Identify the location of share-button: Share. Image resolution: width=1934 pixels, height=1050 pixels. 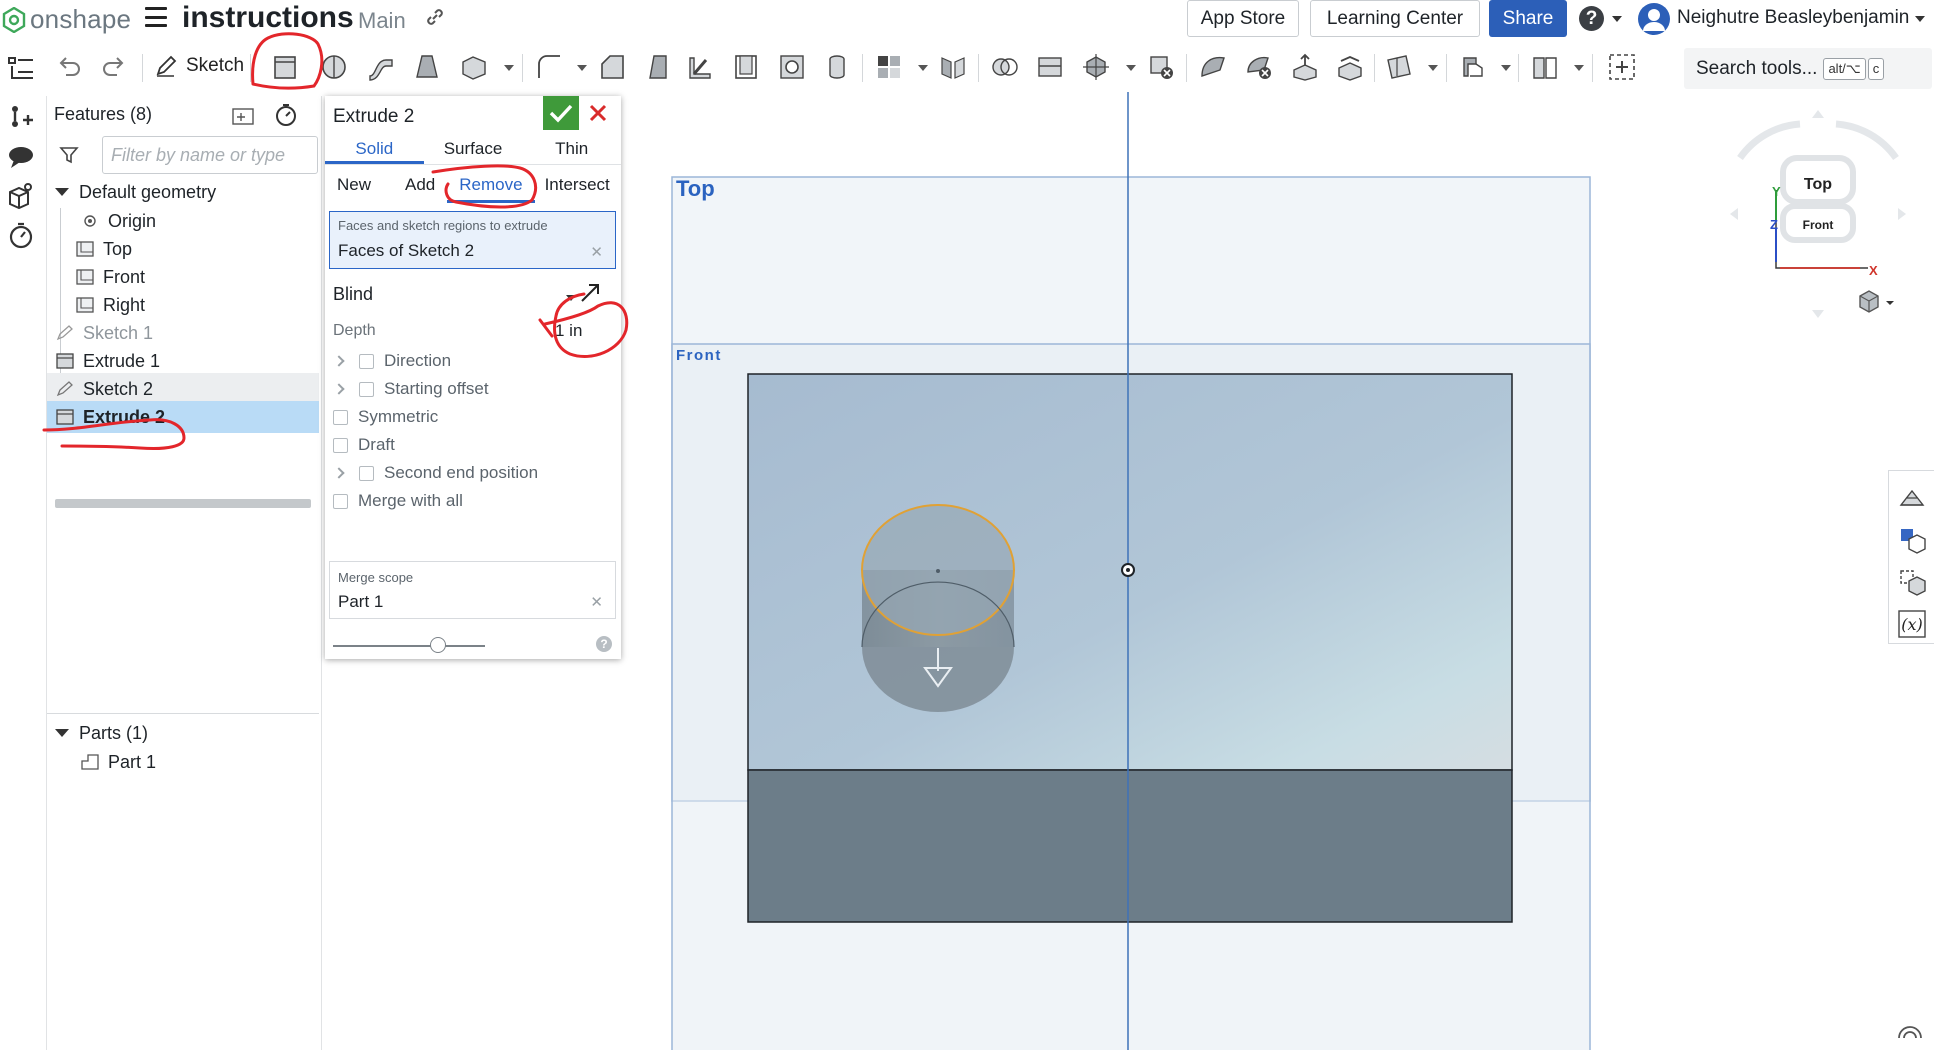
(1528, 18).